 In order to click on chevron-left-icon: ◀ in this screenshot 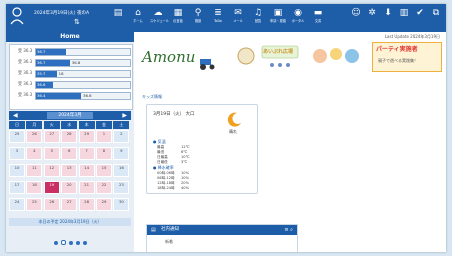, I will do `click(15, 115)`.